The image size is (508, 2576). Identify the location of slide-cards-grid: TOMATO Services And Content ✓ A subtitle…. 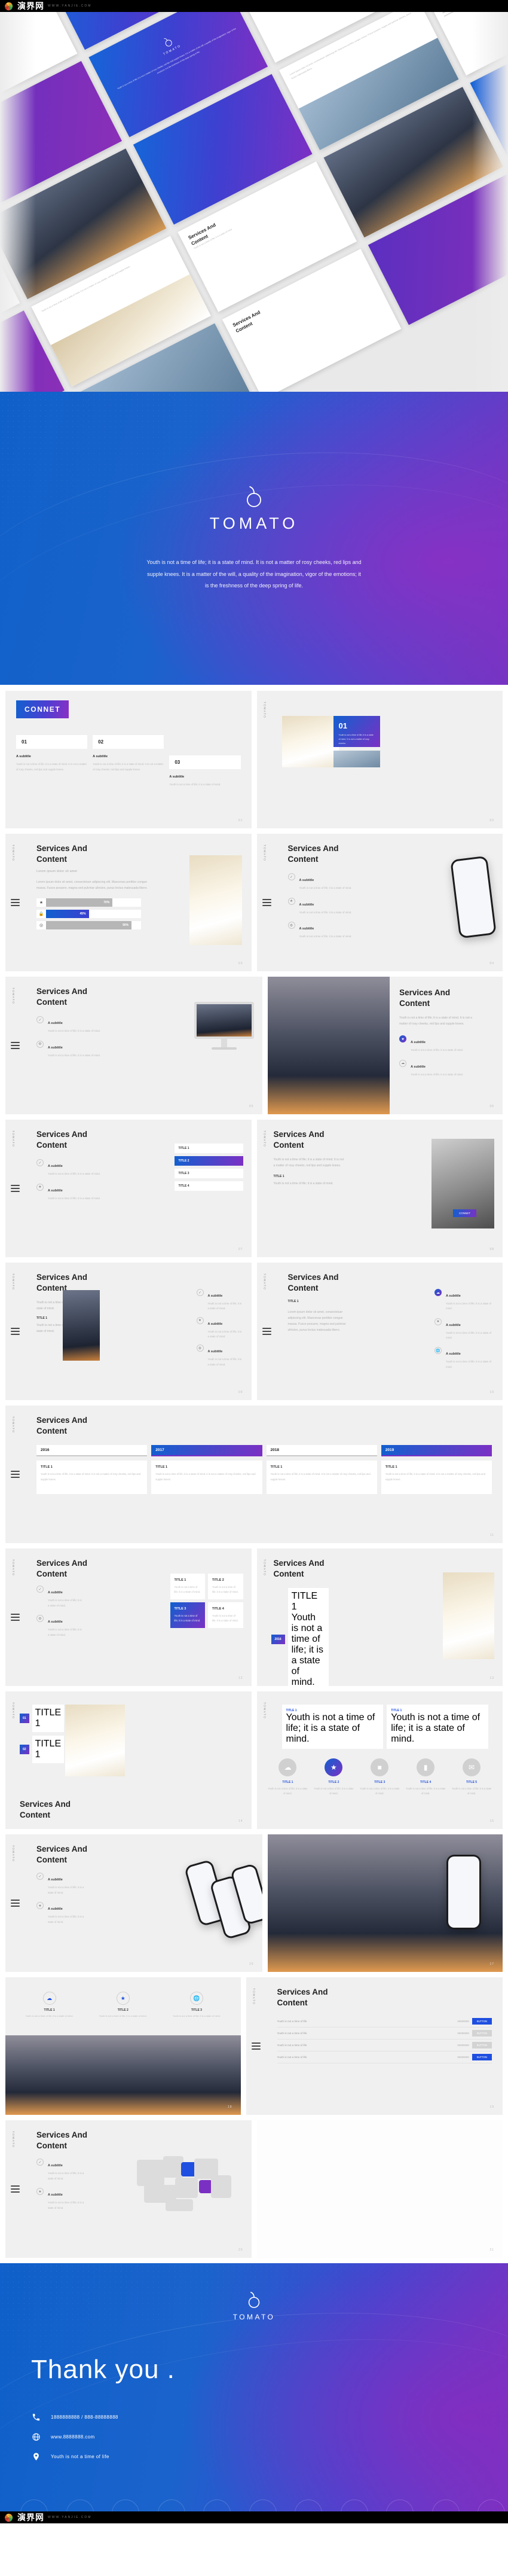
(128, 1617).